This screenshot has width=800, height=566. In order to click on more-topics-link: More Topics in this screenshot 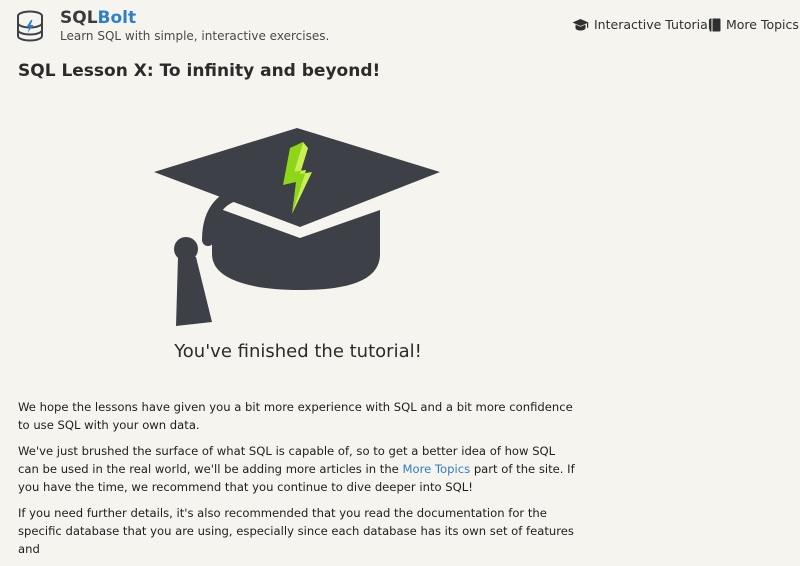, I will do `click(437, 469)`.